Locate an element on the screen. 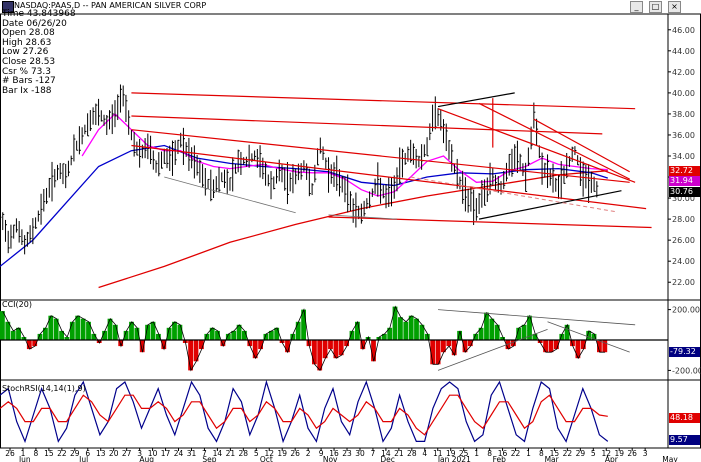  info-barix: Bar Ix -188 is located at coordinates (27, 90).